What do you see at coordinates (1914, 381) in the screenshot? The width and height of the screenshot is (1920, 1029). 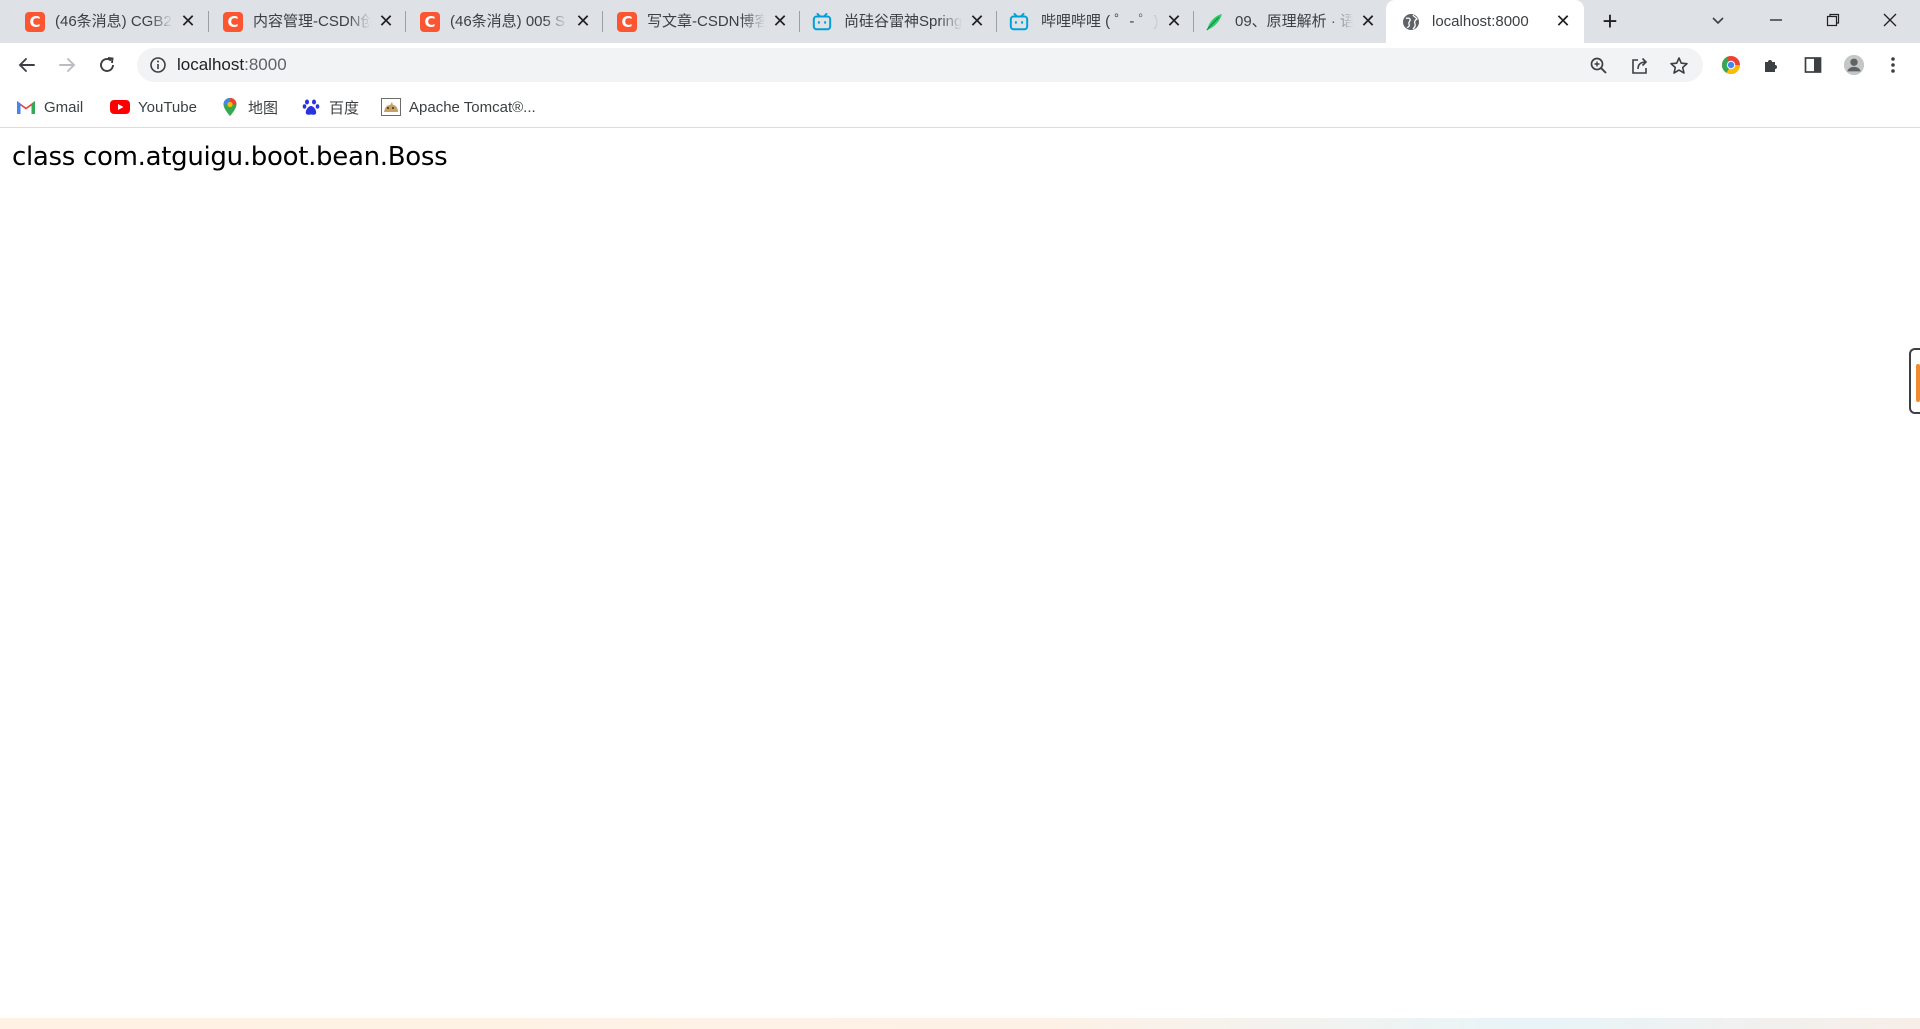 I see `side-scroll-handle` at bounding box center [1914, 381].